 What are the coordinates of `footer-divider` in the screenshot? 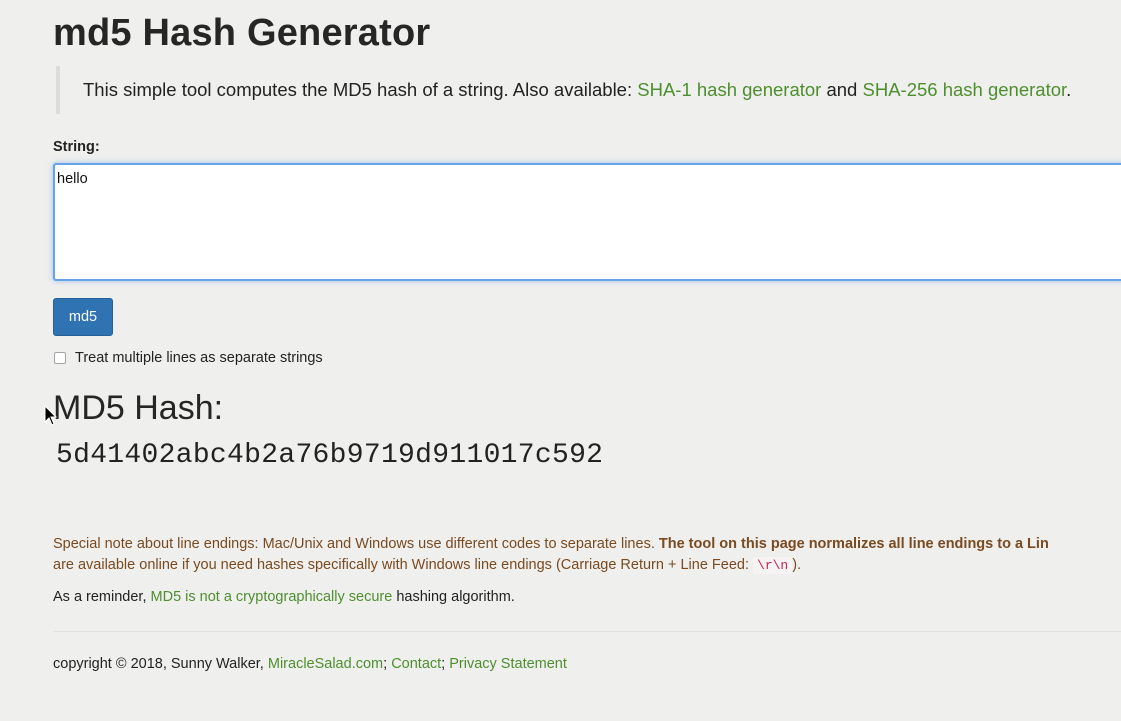 It's located at (587, 631).